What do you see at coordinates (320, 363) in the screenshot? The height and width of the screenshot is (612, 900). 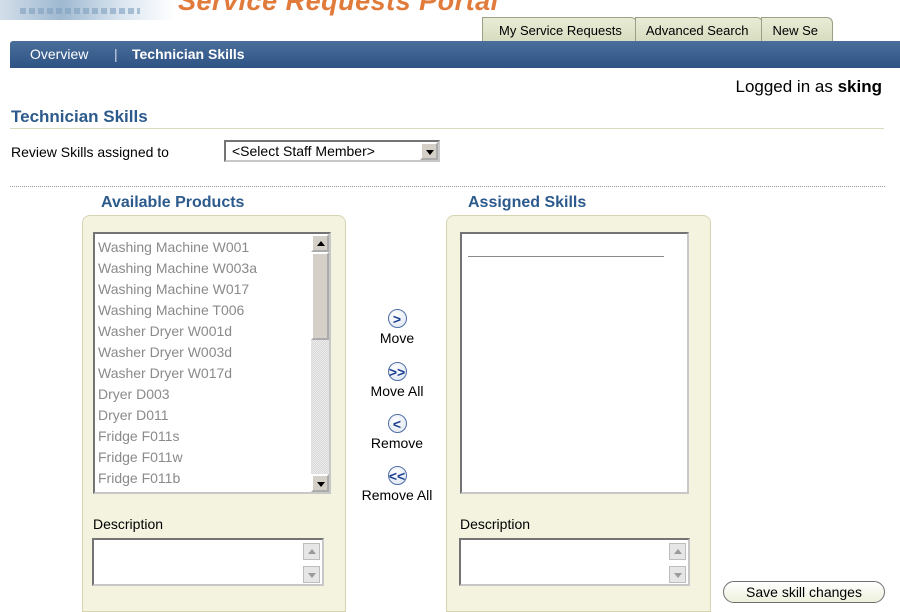 I see `available-list-scrollbar` at bounding box center [320, 363].